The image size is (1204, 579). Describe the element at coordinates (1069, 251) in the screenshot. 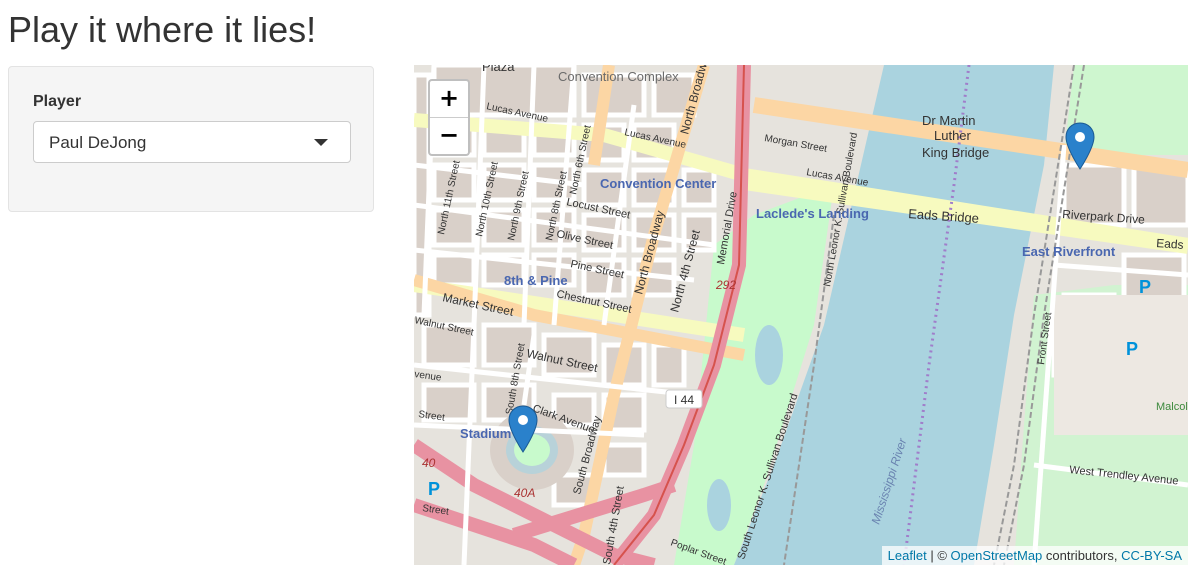

I see `map-label: East Riverfront` at that location.